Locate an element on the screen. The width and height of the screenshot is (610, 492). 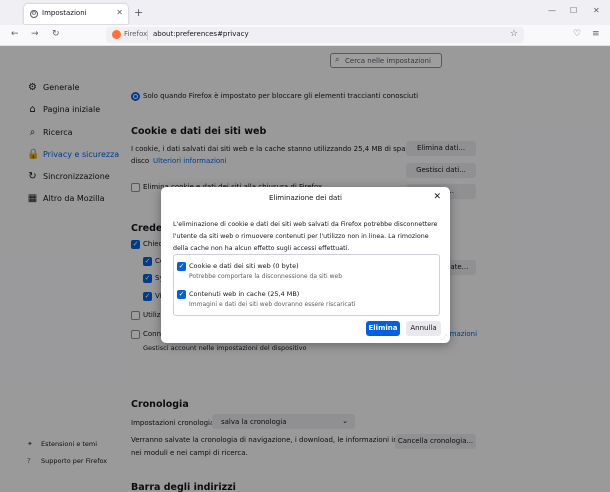
tab-title: Impostazioni is located at coordinates (64, 13).